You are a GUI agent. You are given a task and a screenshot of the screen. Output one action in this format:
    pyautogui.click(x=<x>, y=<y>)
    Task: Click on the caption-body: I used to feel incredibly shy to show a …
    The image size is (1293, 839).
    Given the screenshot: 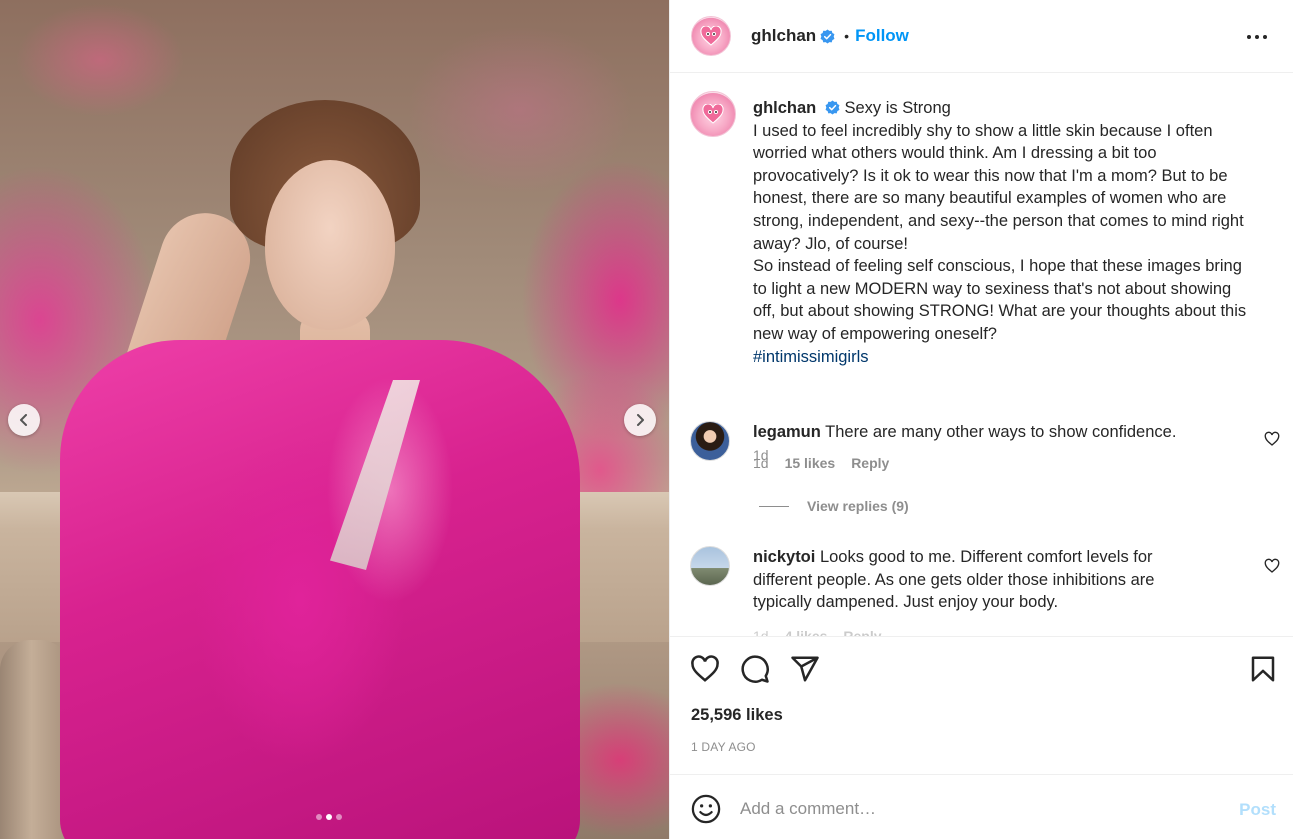 What is the action you would take?
    pyautogui.click(x=1000, y=232)
    